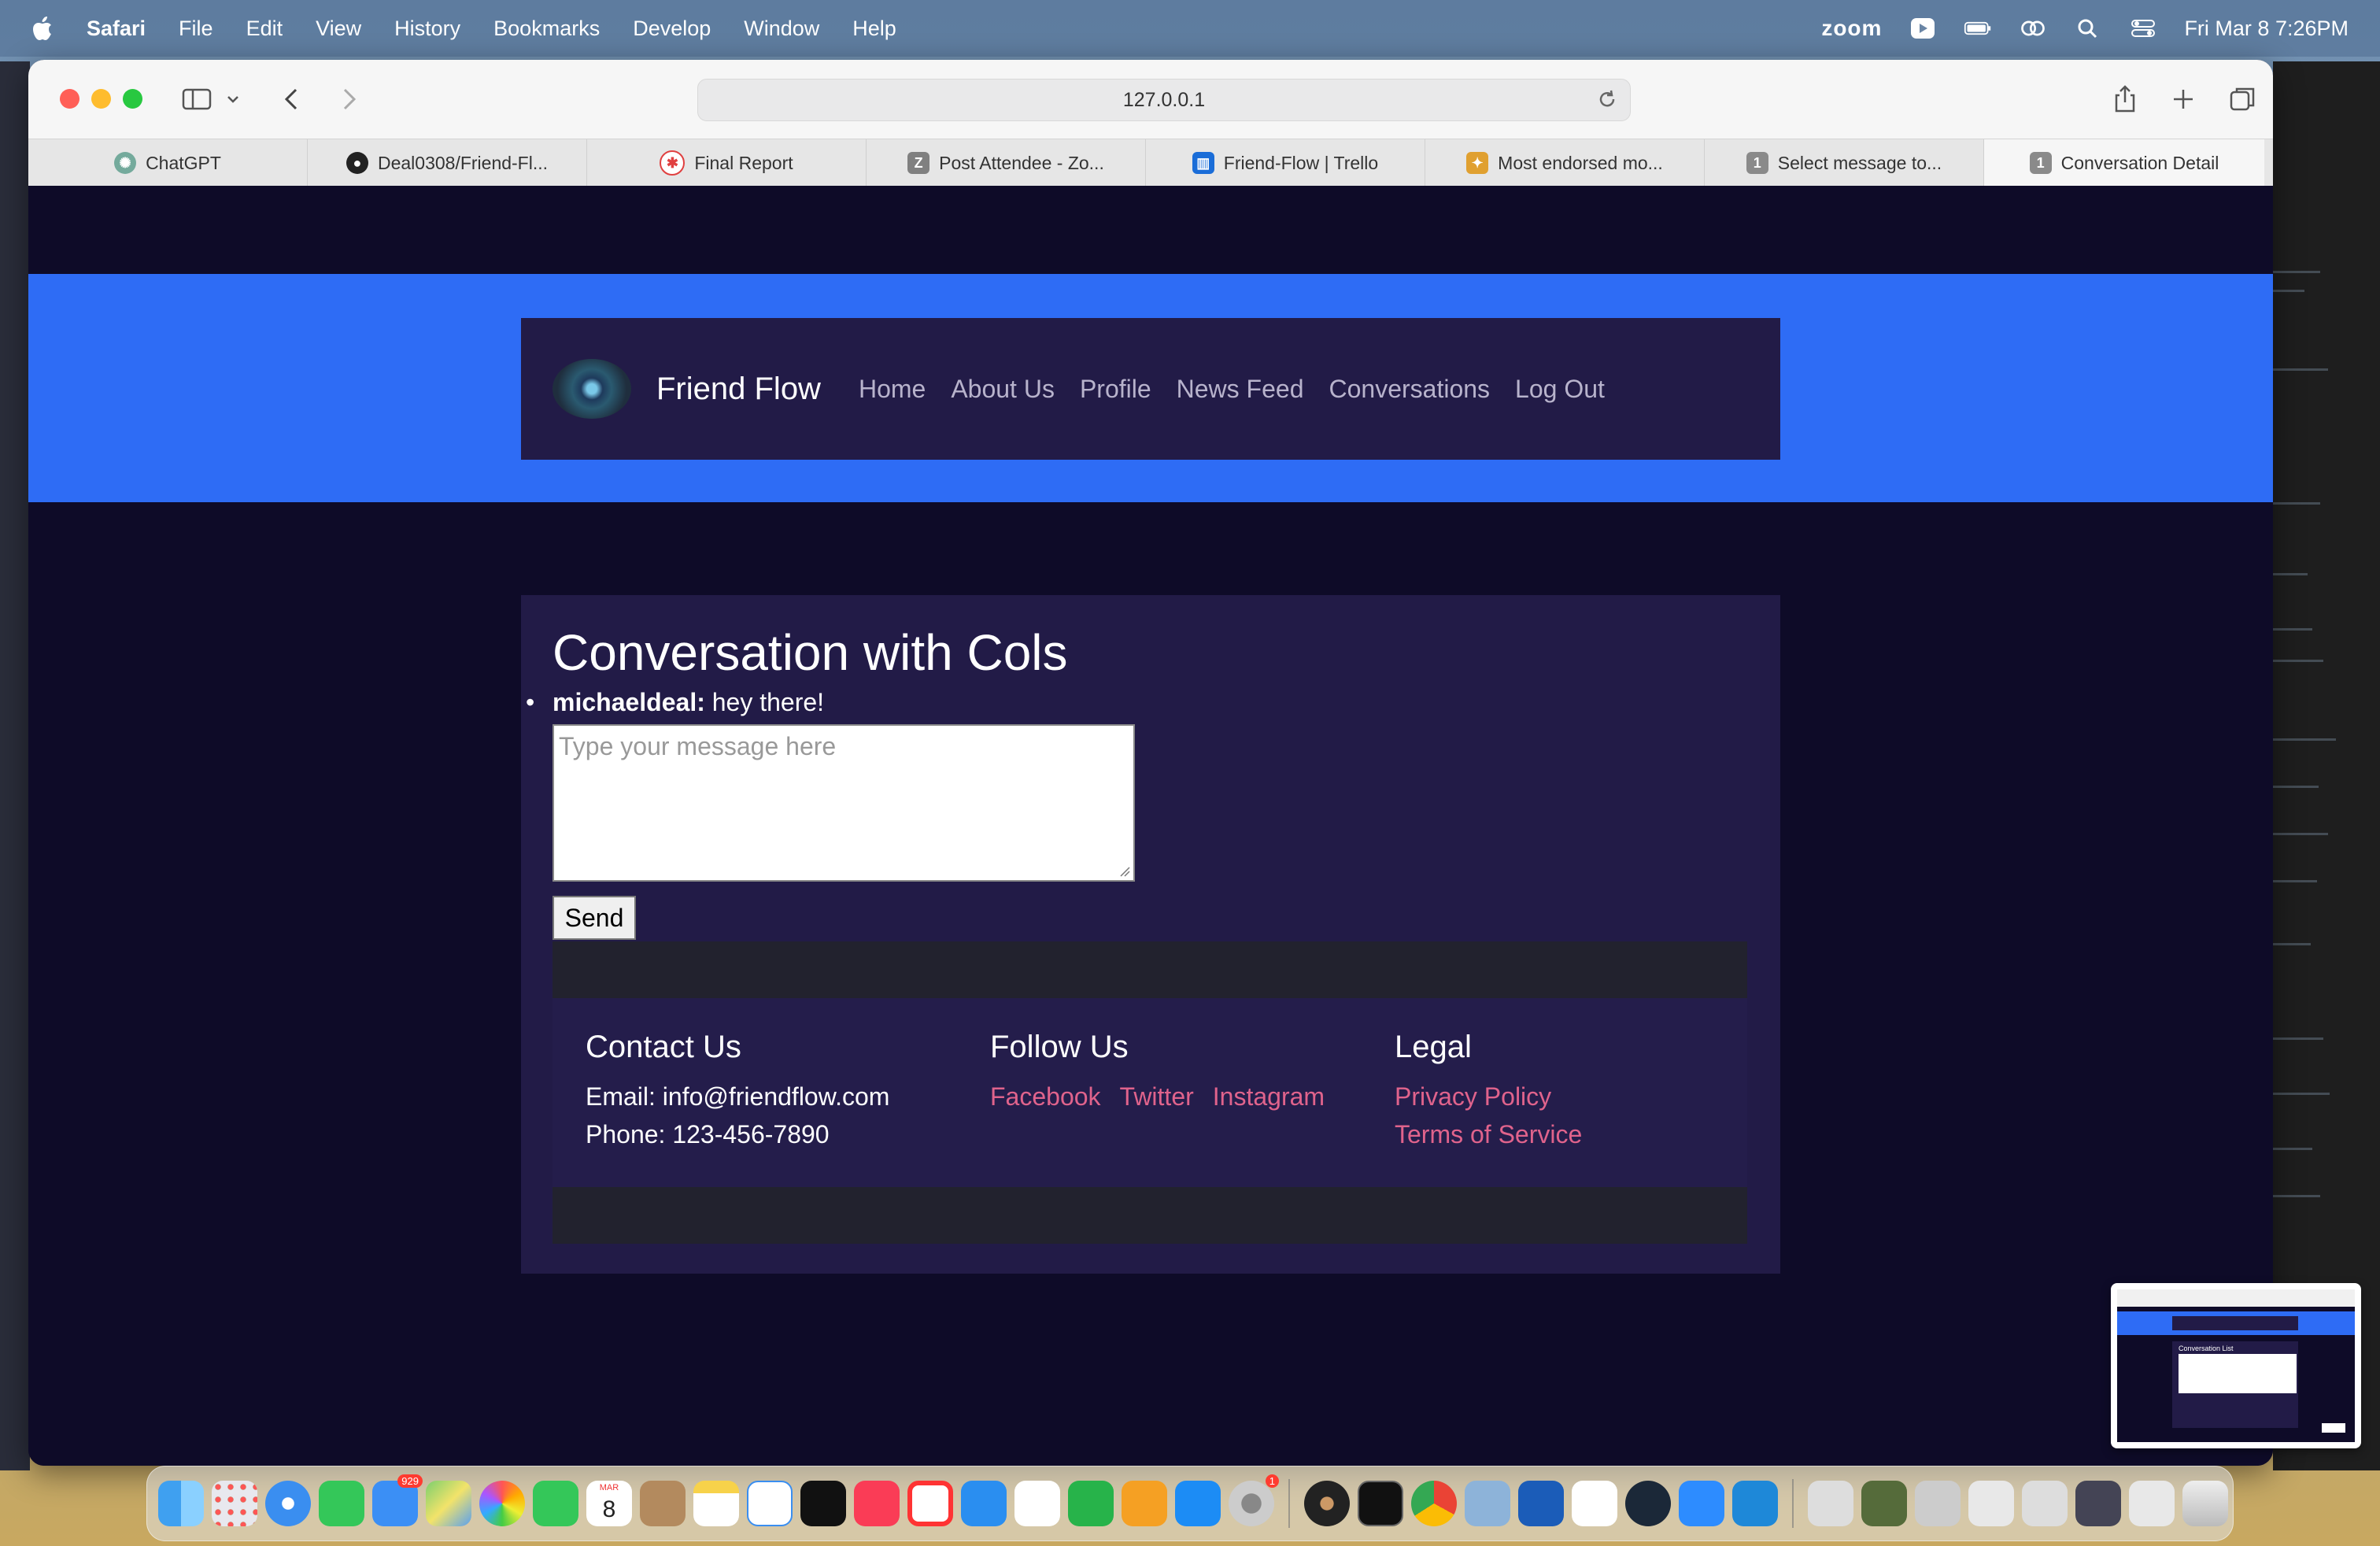 Image resolution: width=2380 pixels, height=1546 pixels. I want to click on twitter-link: Twitter, so click(1157, 1096).